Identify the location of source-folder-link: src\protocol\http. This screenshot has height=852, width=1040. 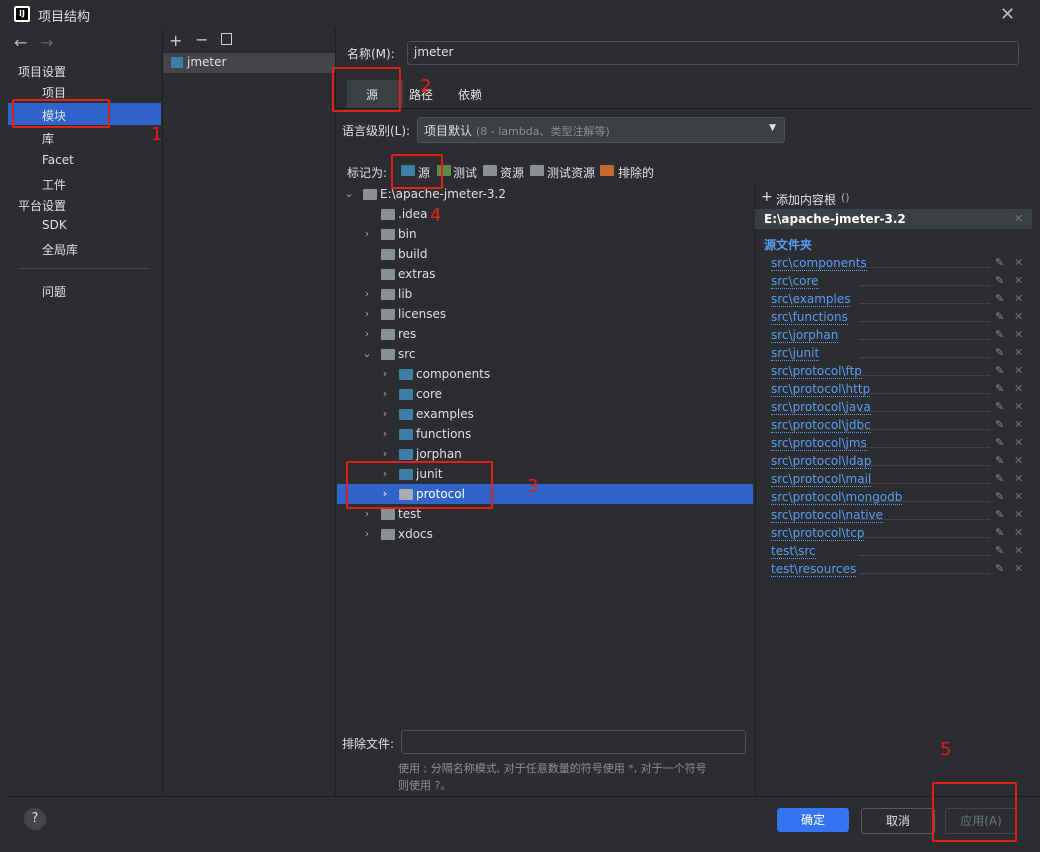
(821, 389).